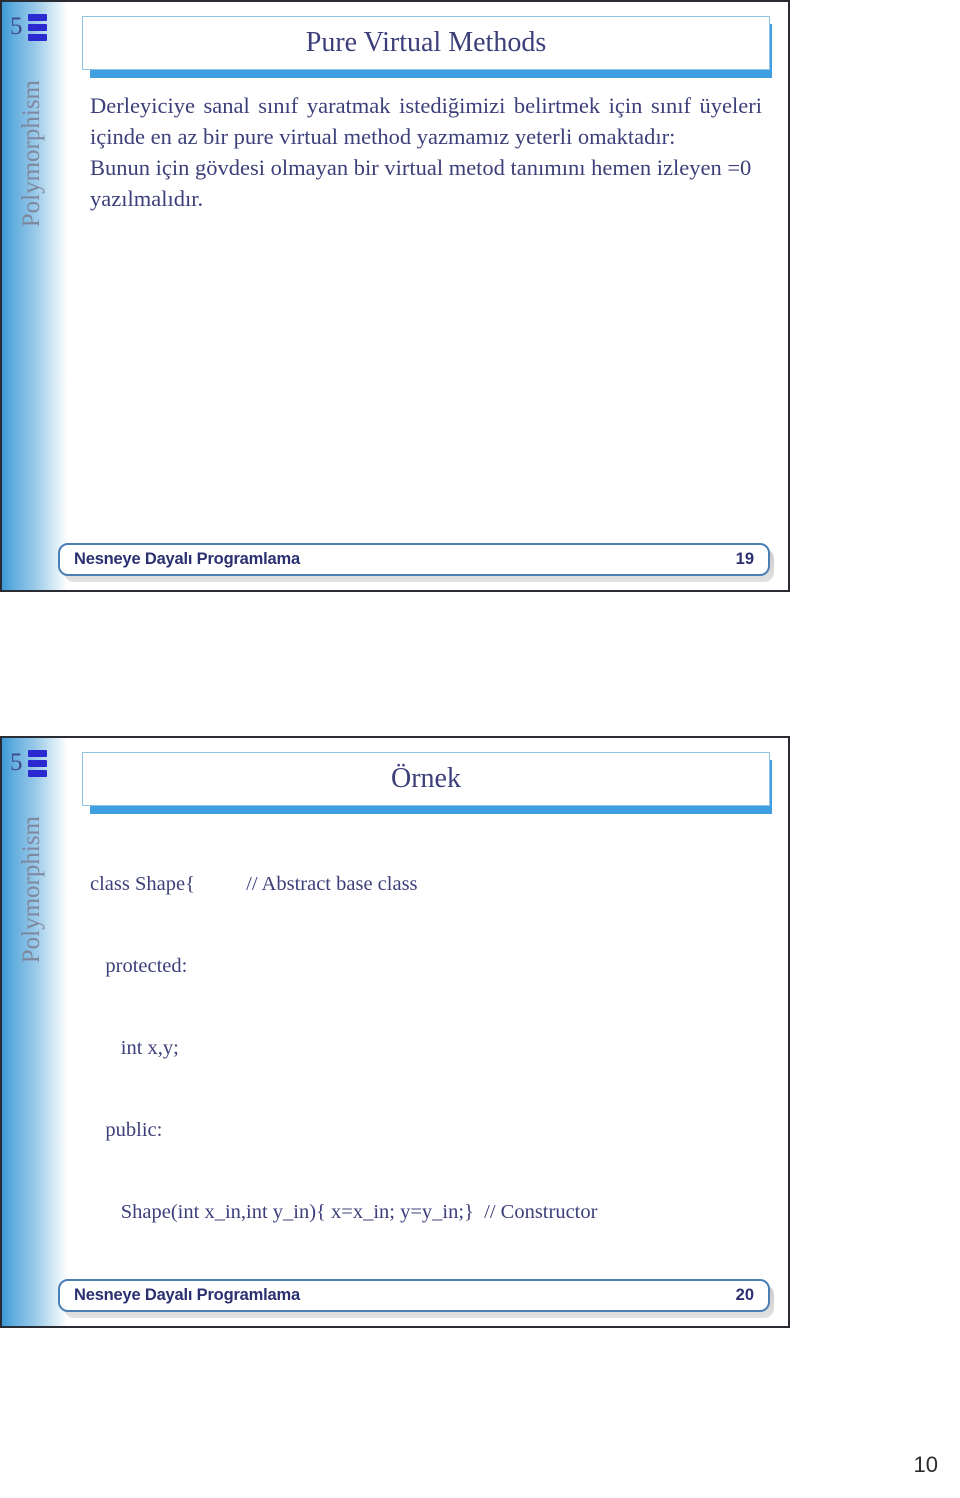 The width and height of the screenshot is (960, 1498). Describe the element at coordinates (16, 762) in the screenshot. I see `slide-2-chapter-number: 5` at that location.